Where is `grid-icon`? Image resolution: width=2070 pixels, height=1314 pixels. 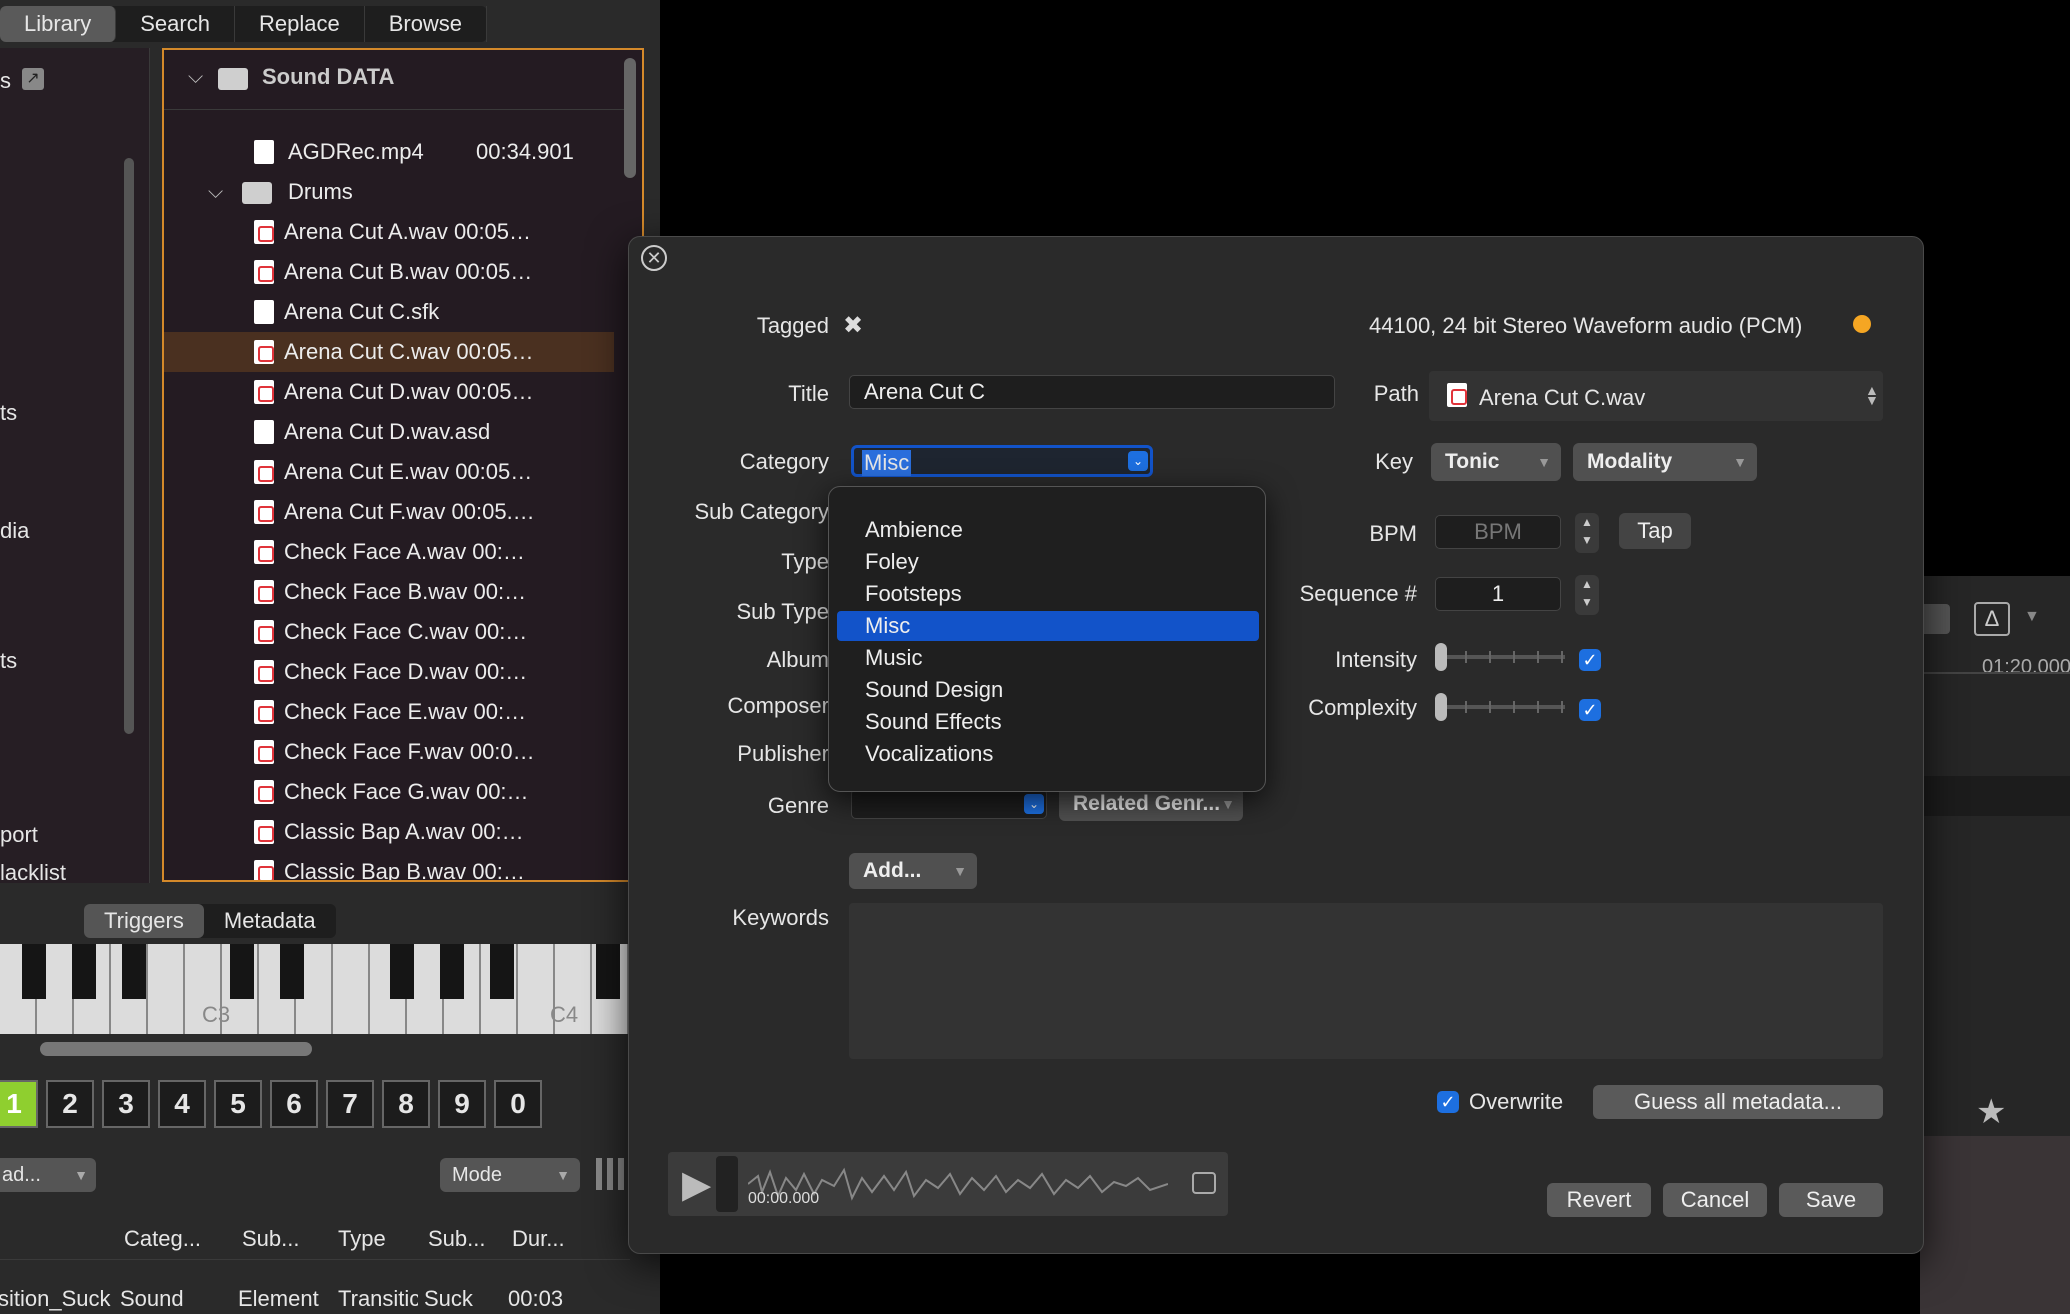 grid-icon is located at coordinates (612, 1174).